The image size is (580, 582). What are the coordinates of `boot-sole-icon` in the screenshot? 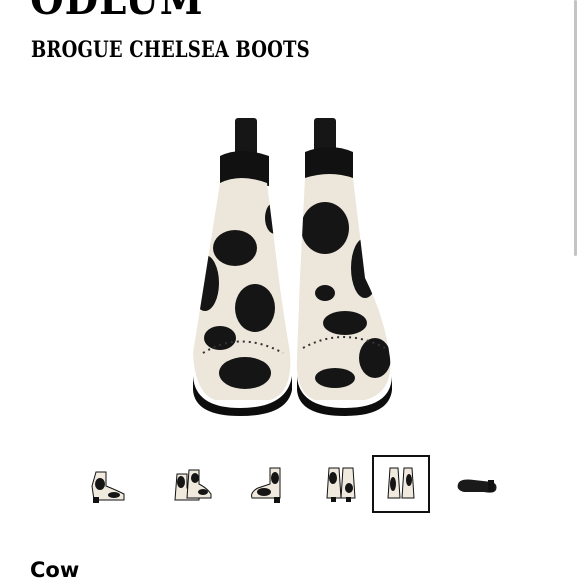 It's located at (477, 486).